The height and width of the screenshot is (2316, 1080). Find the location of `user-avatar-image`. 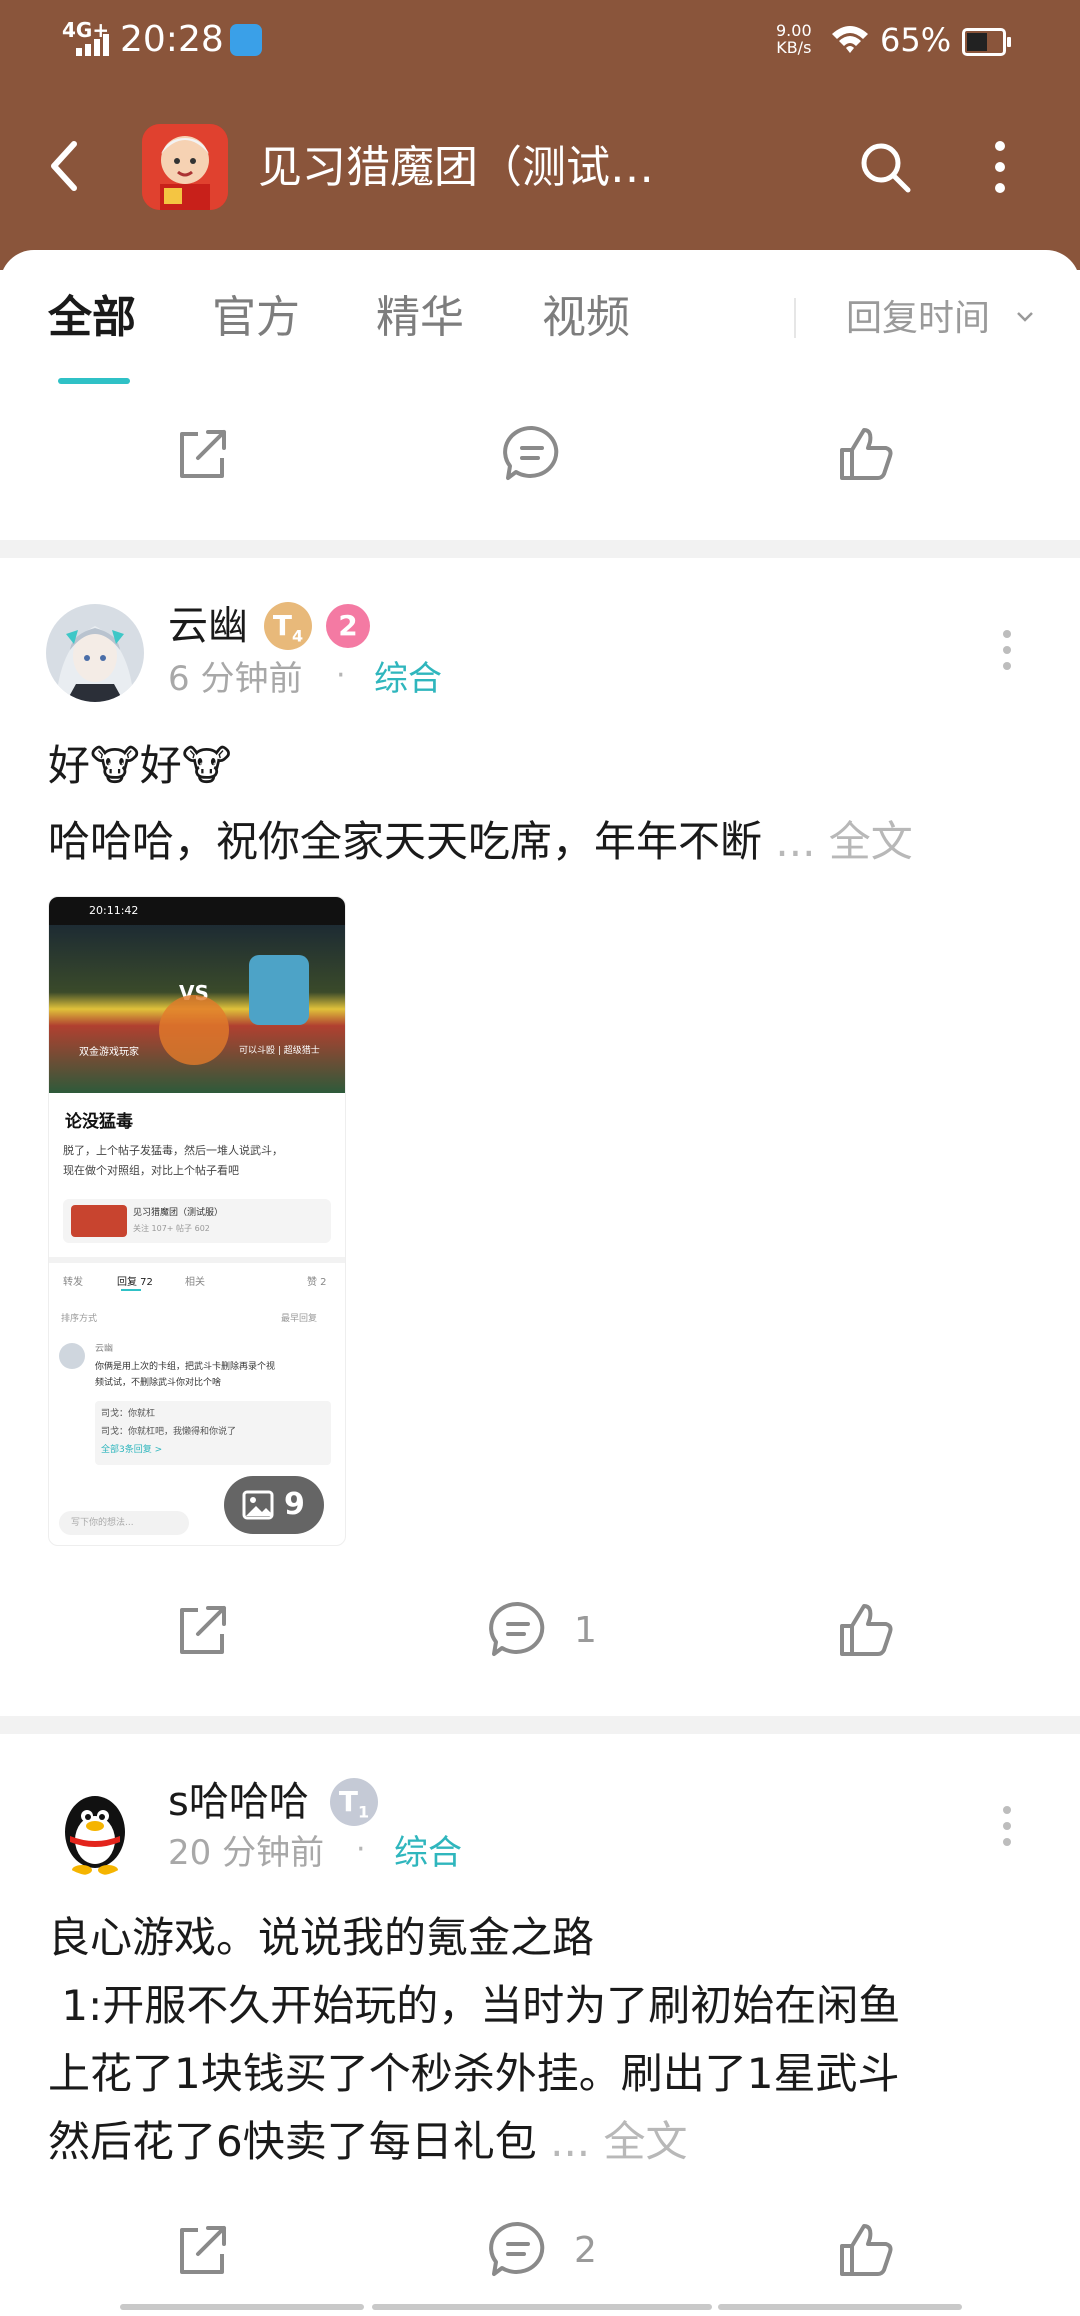

user-avatar-image is located at coordinates (95, 653).